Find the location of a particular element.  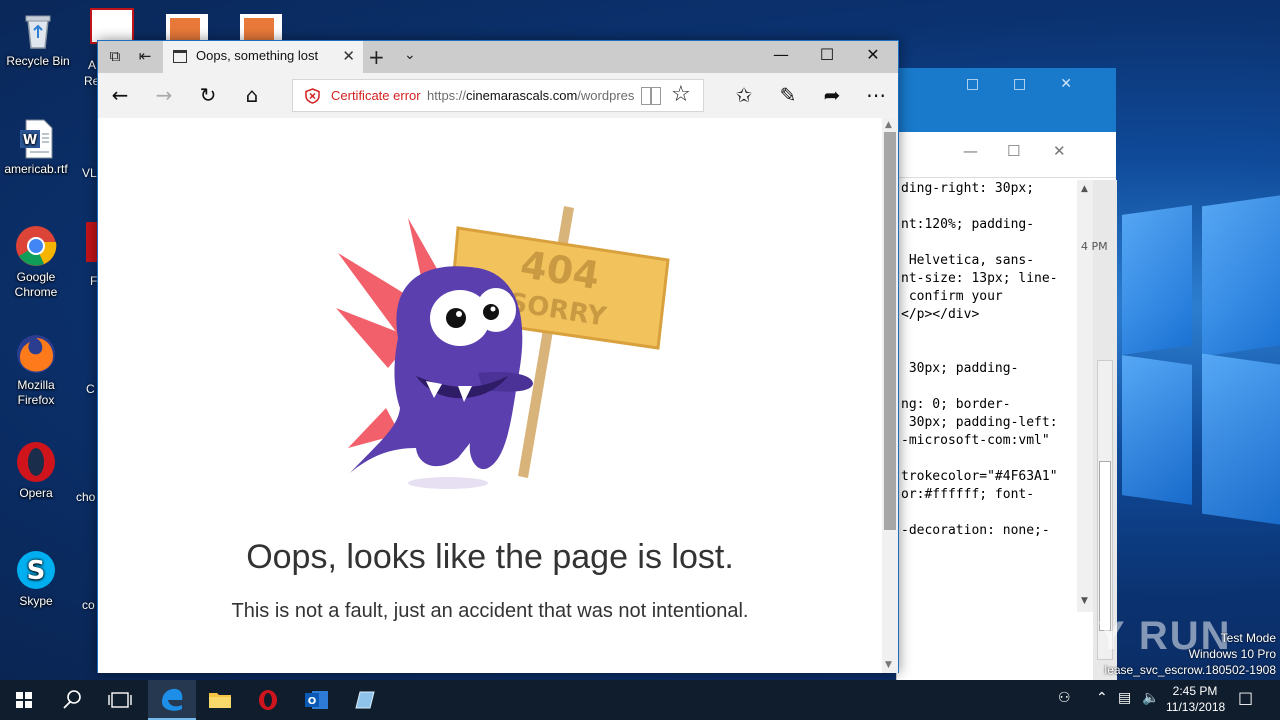

os-build-label: lease_svc_escrow.180502-1908 is located at coordinates (1190, 670).